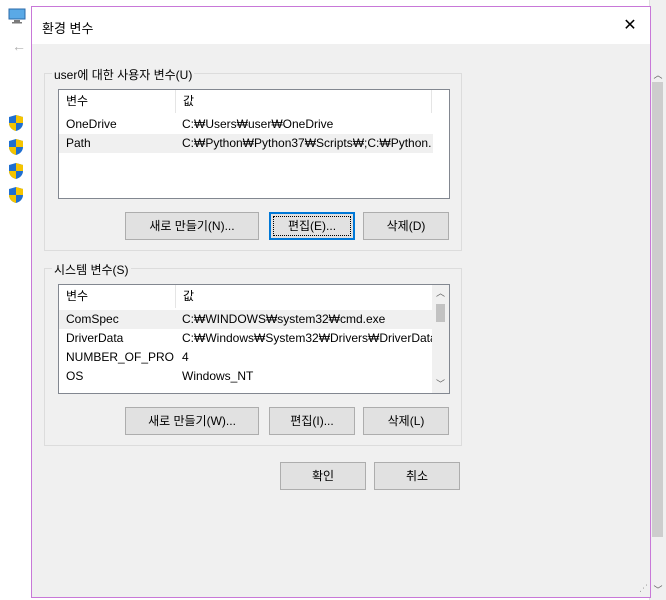 The image size is (666, 600). Describe the element at coordinates (643, 588) in the screenshot. I see `resize-grip-icon: ⋰` at that location.